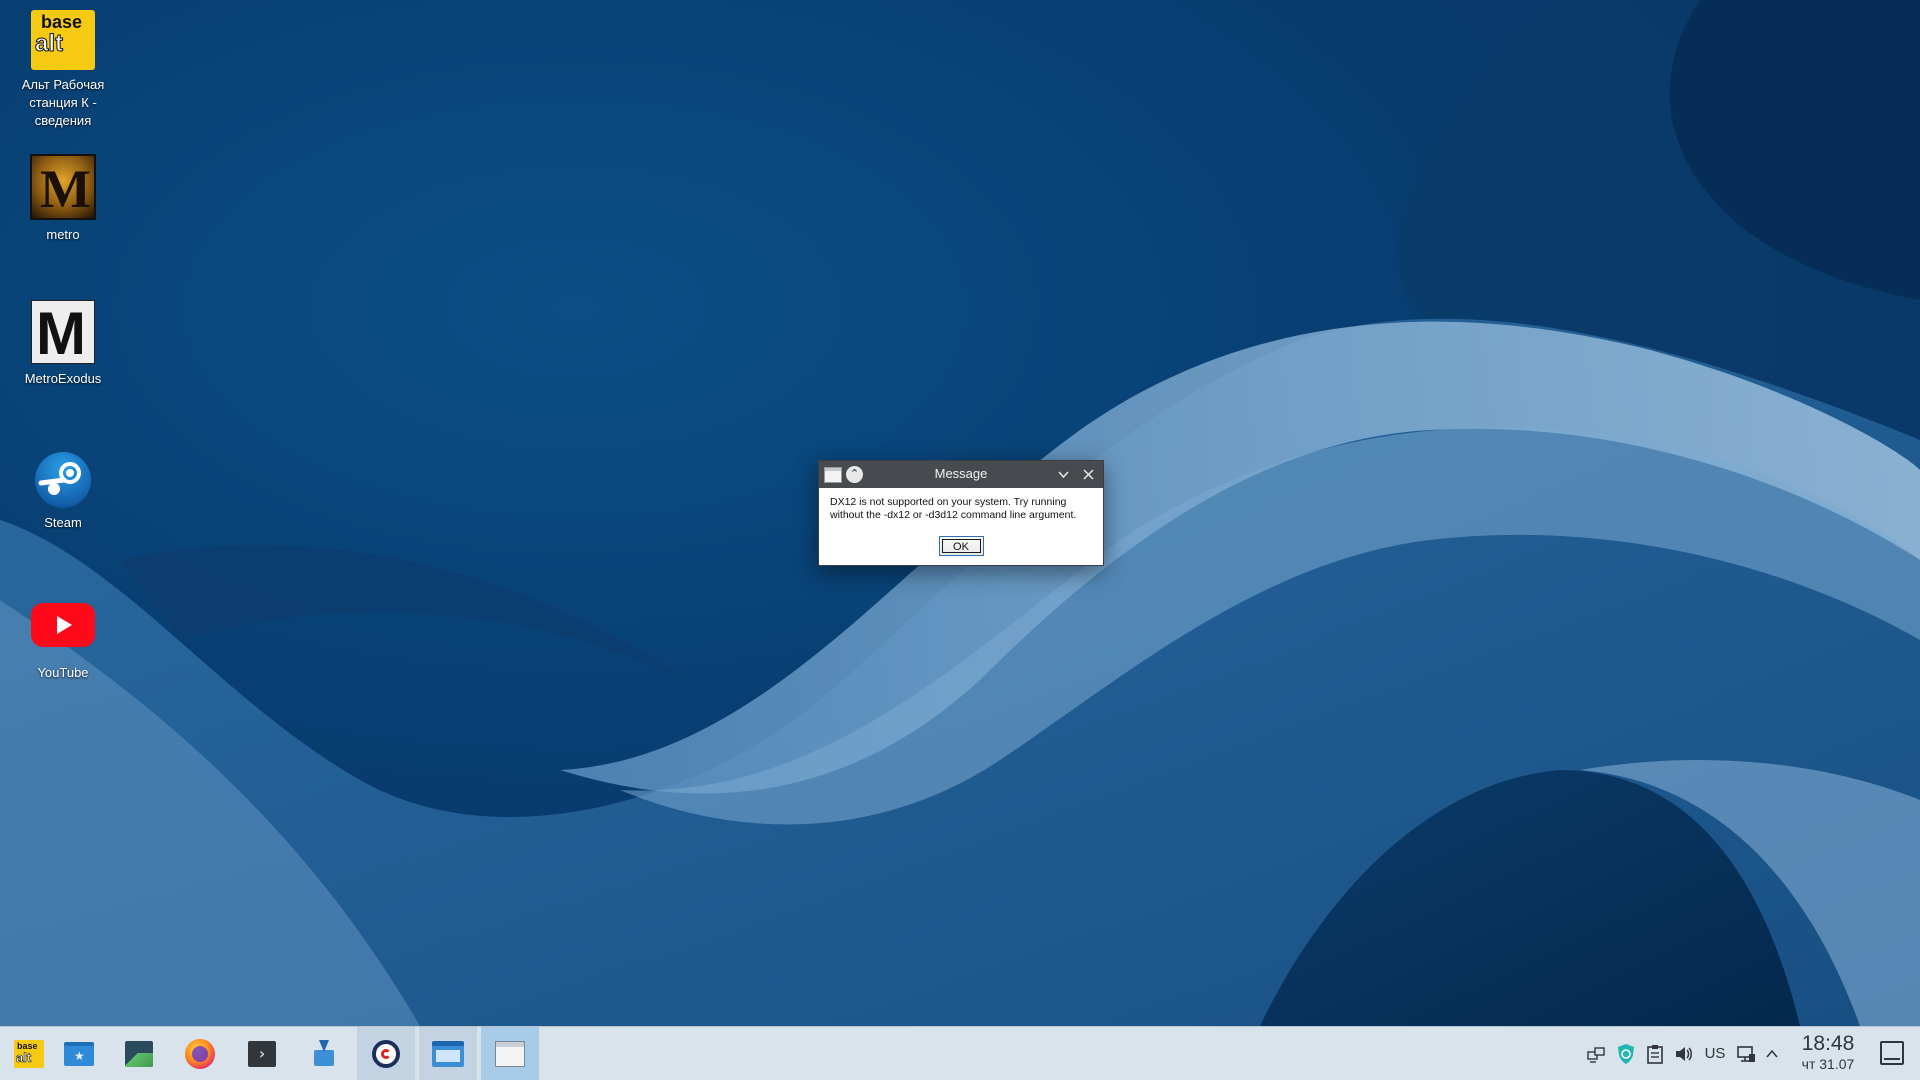  I want to click on taskbar-home-folder: ★, so click(79, 1053).